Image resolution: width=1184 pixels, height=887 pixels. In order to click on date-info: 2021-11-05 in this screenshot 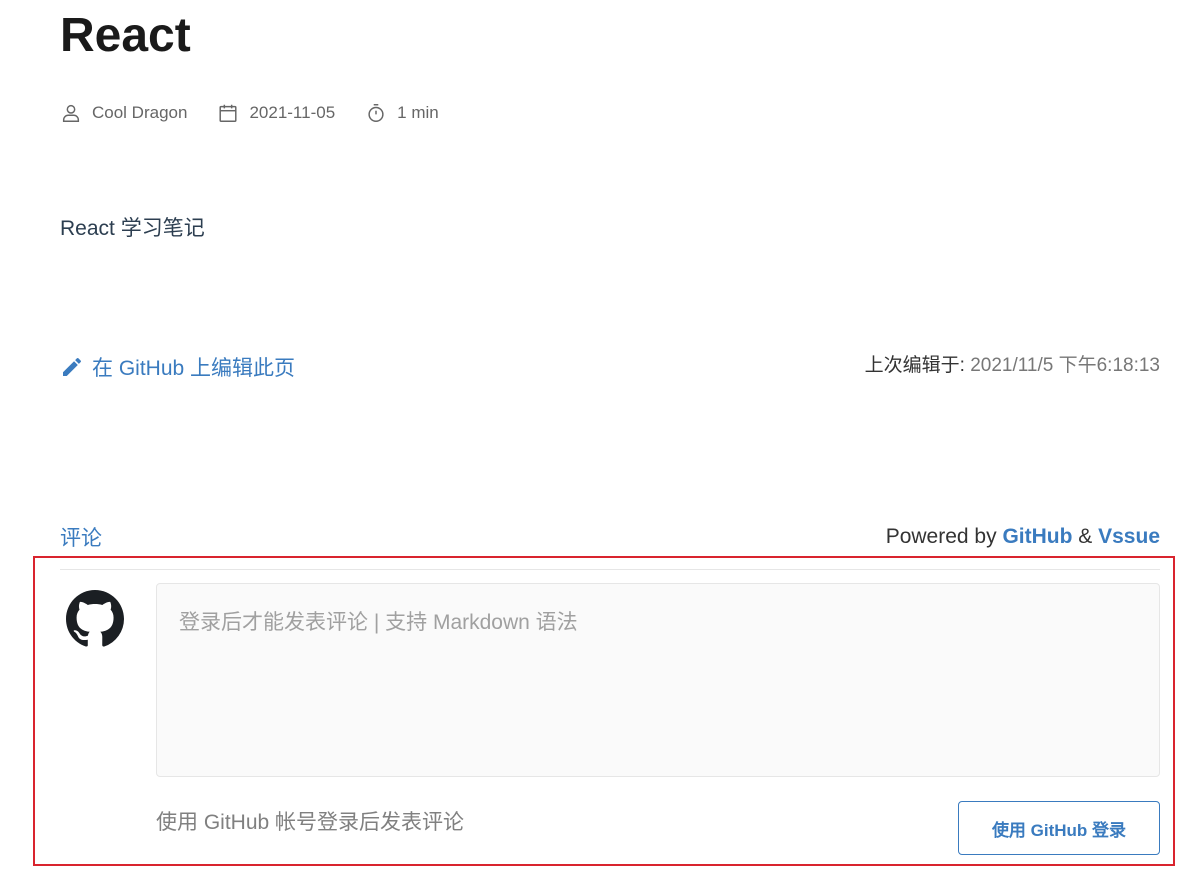, I will do `click(276, 113)`.